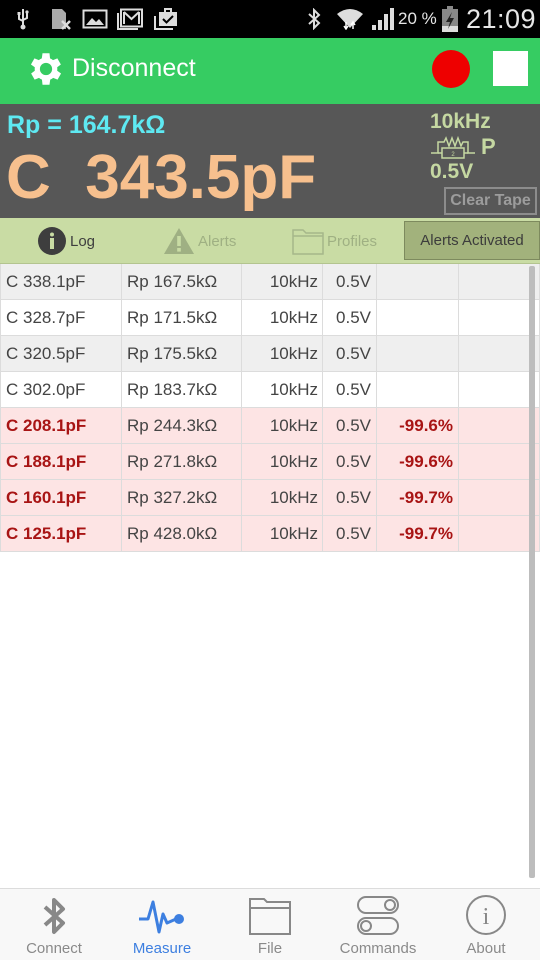 The image size is (540, 961). What do you see at coordinates (452, 171) in the screenshot?
I see `voltage-setting: 0.5V` at bounding box center [452, 171].